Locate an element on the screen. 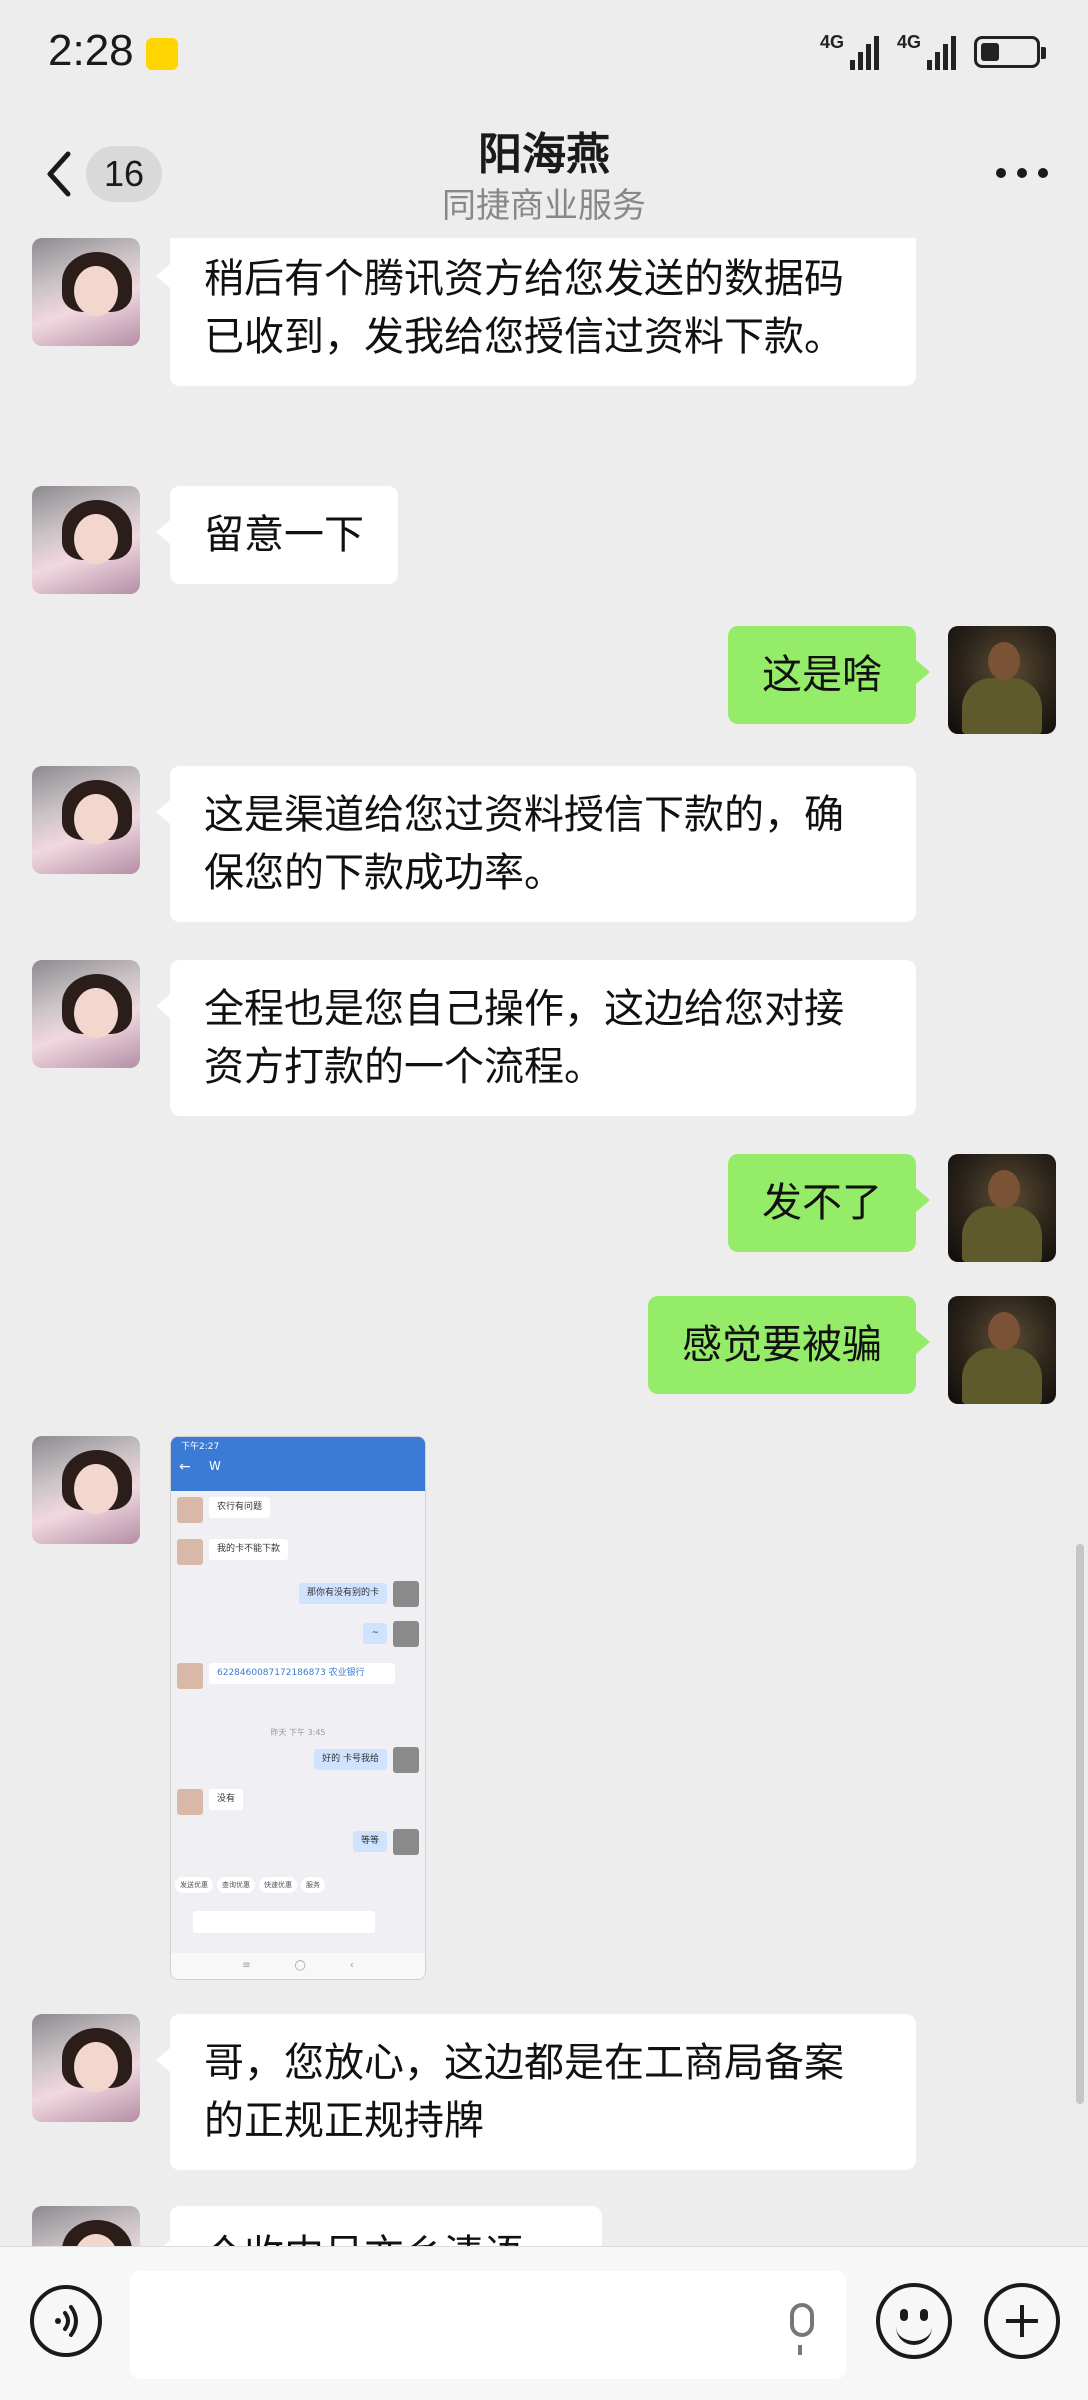 The height and width of the screenshot is (2400, 1088). battery-icon is located at coordinates (1010, 52).